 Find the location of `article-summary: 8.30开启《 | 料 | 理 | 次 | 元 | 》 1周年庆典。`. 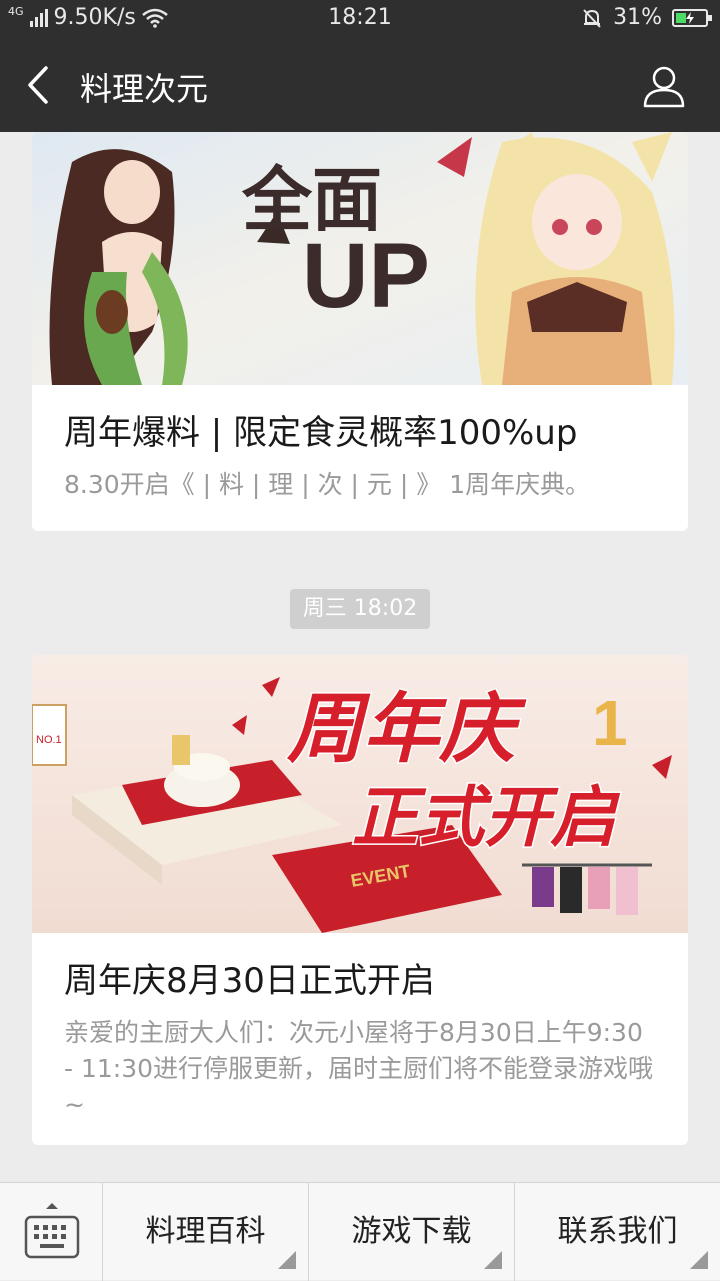

article-summary: 8.30开启《 | 料 | 理 | 次 | 元 | 》 1周年庆典。 is located at coordinates (327, 484).